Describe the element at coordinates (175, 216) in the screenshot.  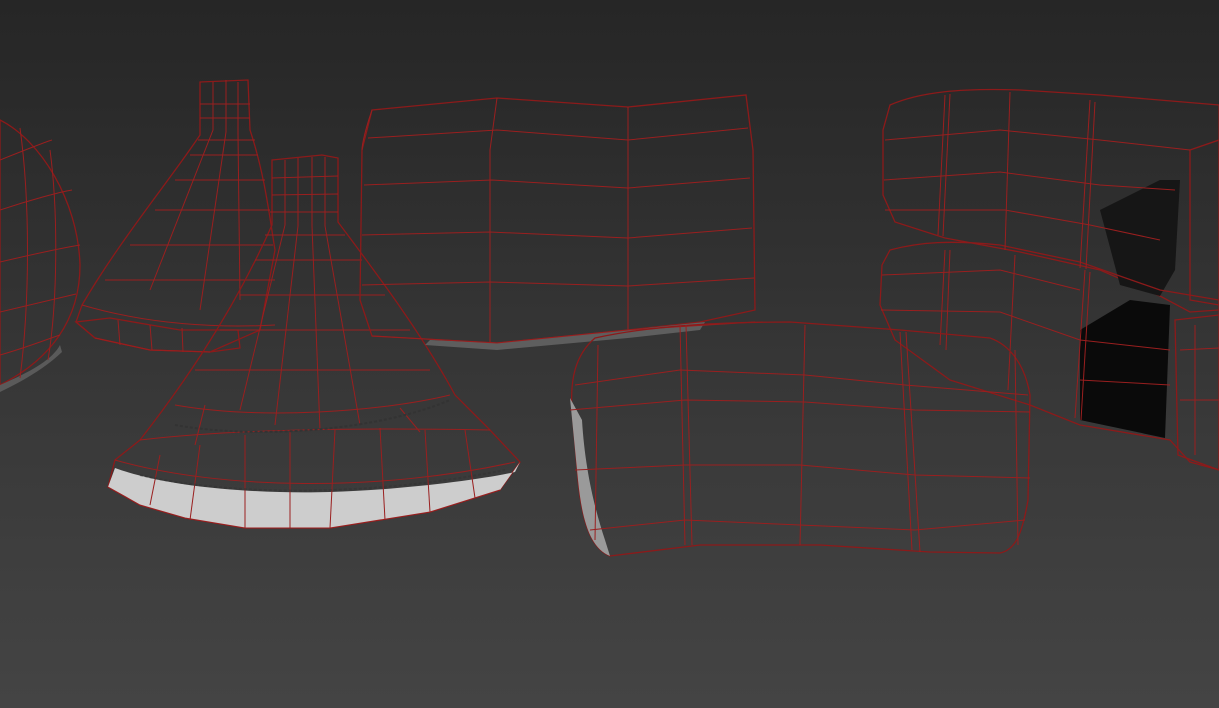
I see `funnel-mesh-icon` at that location.